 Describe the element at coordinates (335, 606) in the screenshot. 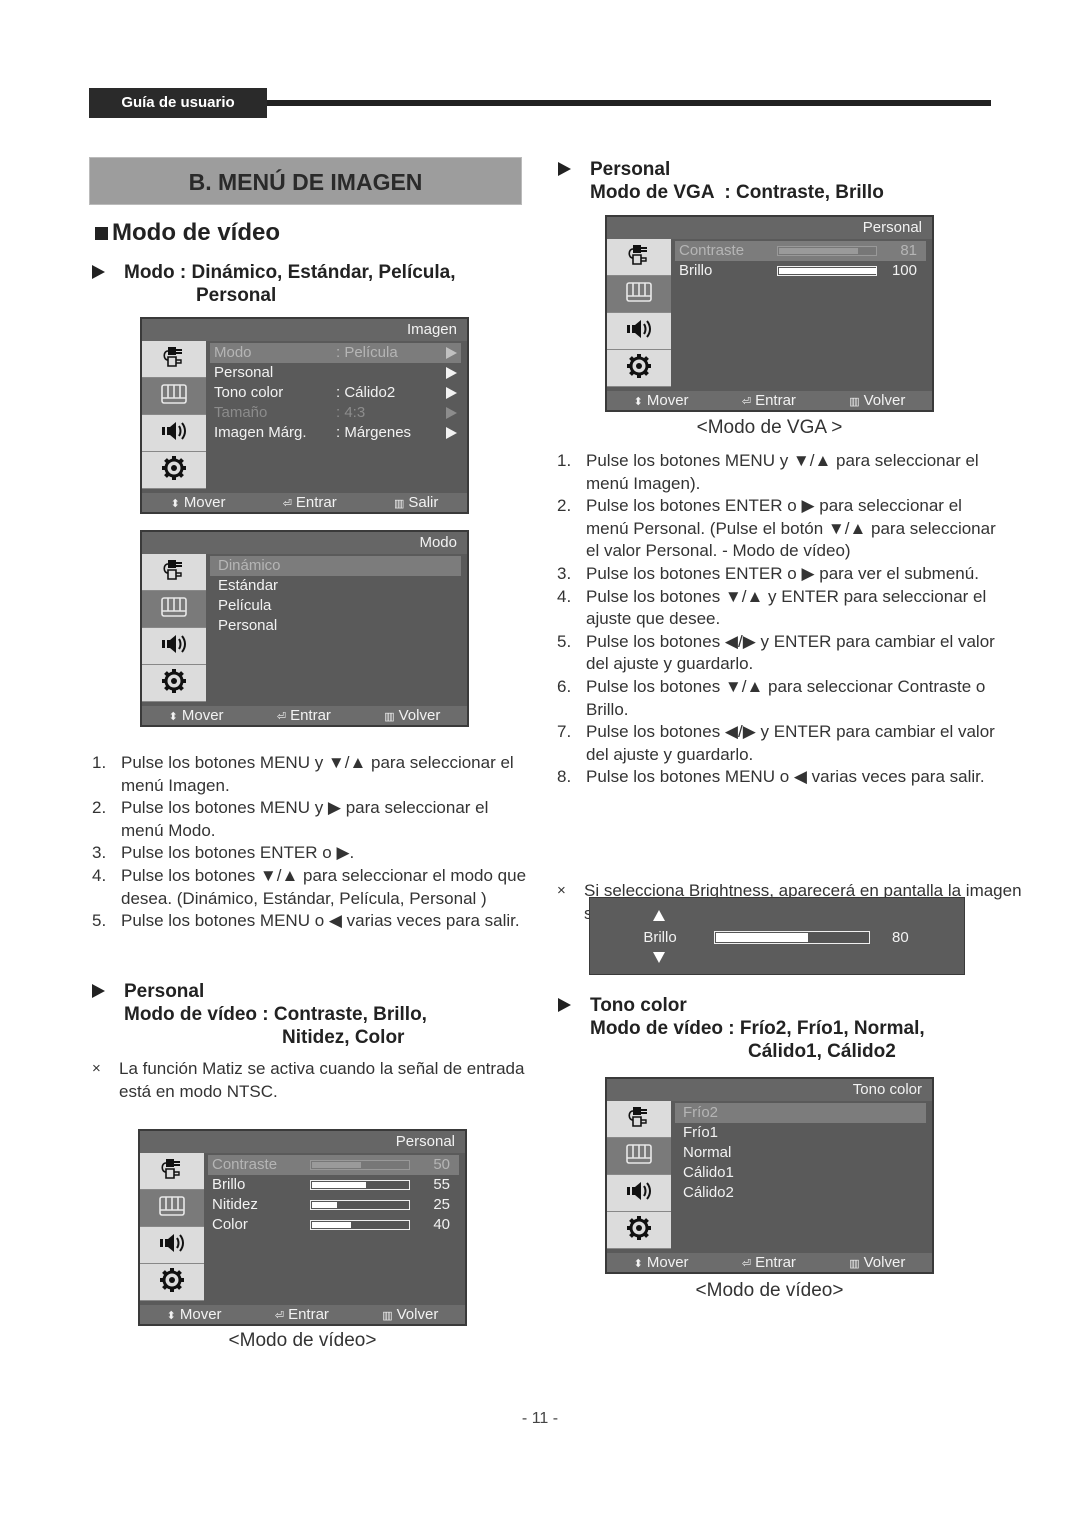

I see `osd-option: Película` at that location.